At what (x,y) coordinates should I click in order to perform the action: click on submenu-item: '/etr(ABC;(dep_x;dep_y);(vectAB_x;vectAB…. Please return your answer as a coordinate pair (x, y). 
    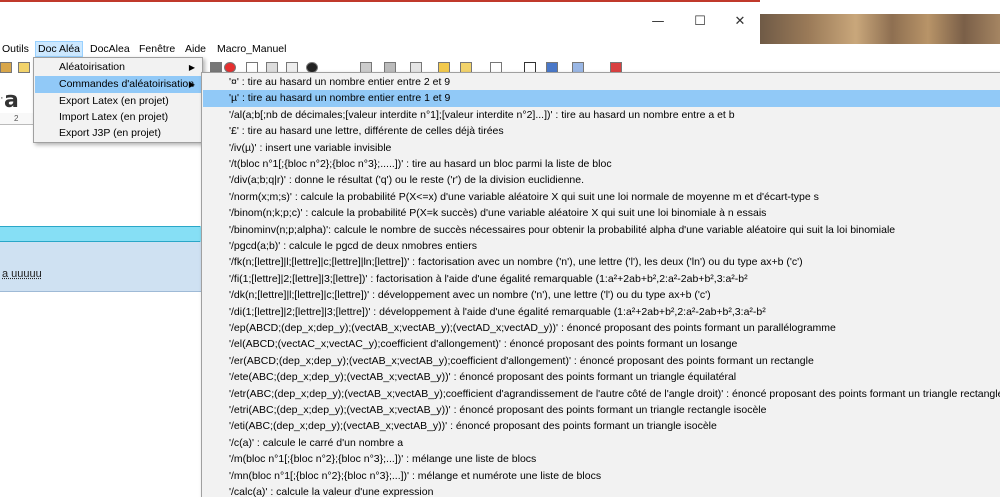
    Looking at the image, I should click on (601, 394).